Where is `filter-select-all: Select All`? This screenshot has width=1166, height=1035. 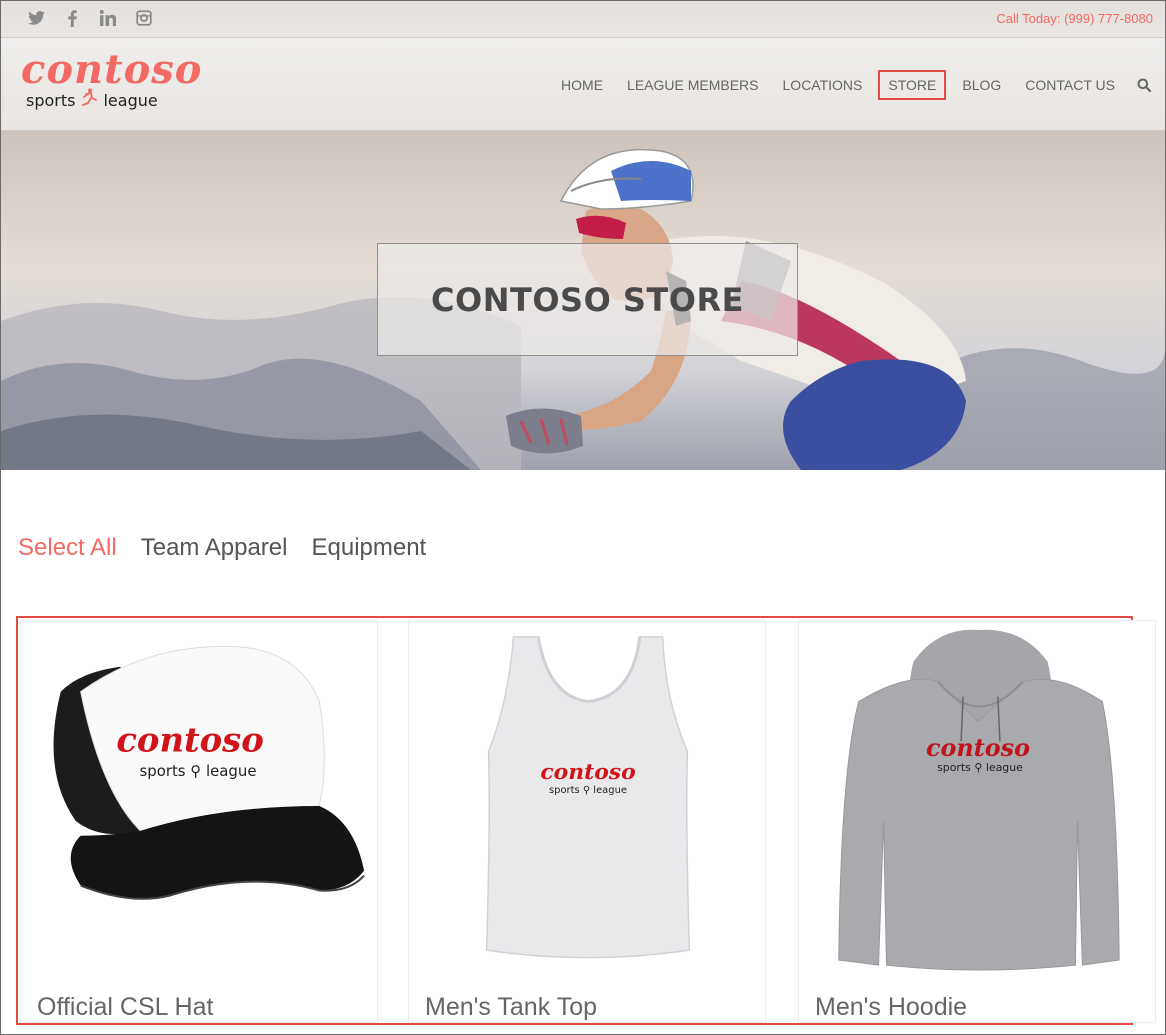
filter-select-all: Select All is located at coordinates (67, 548).